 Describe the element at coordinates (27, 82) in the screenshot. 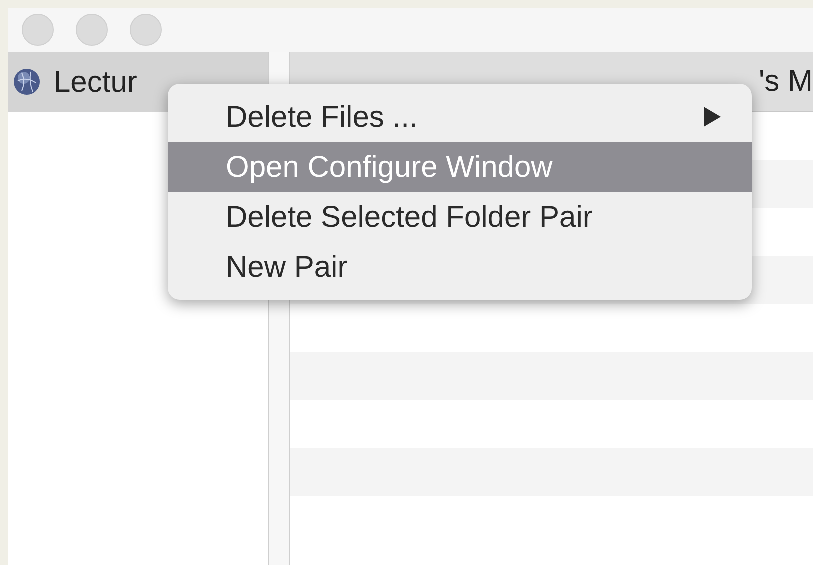

I see `globe-icon` at that location.